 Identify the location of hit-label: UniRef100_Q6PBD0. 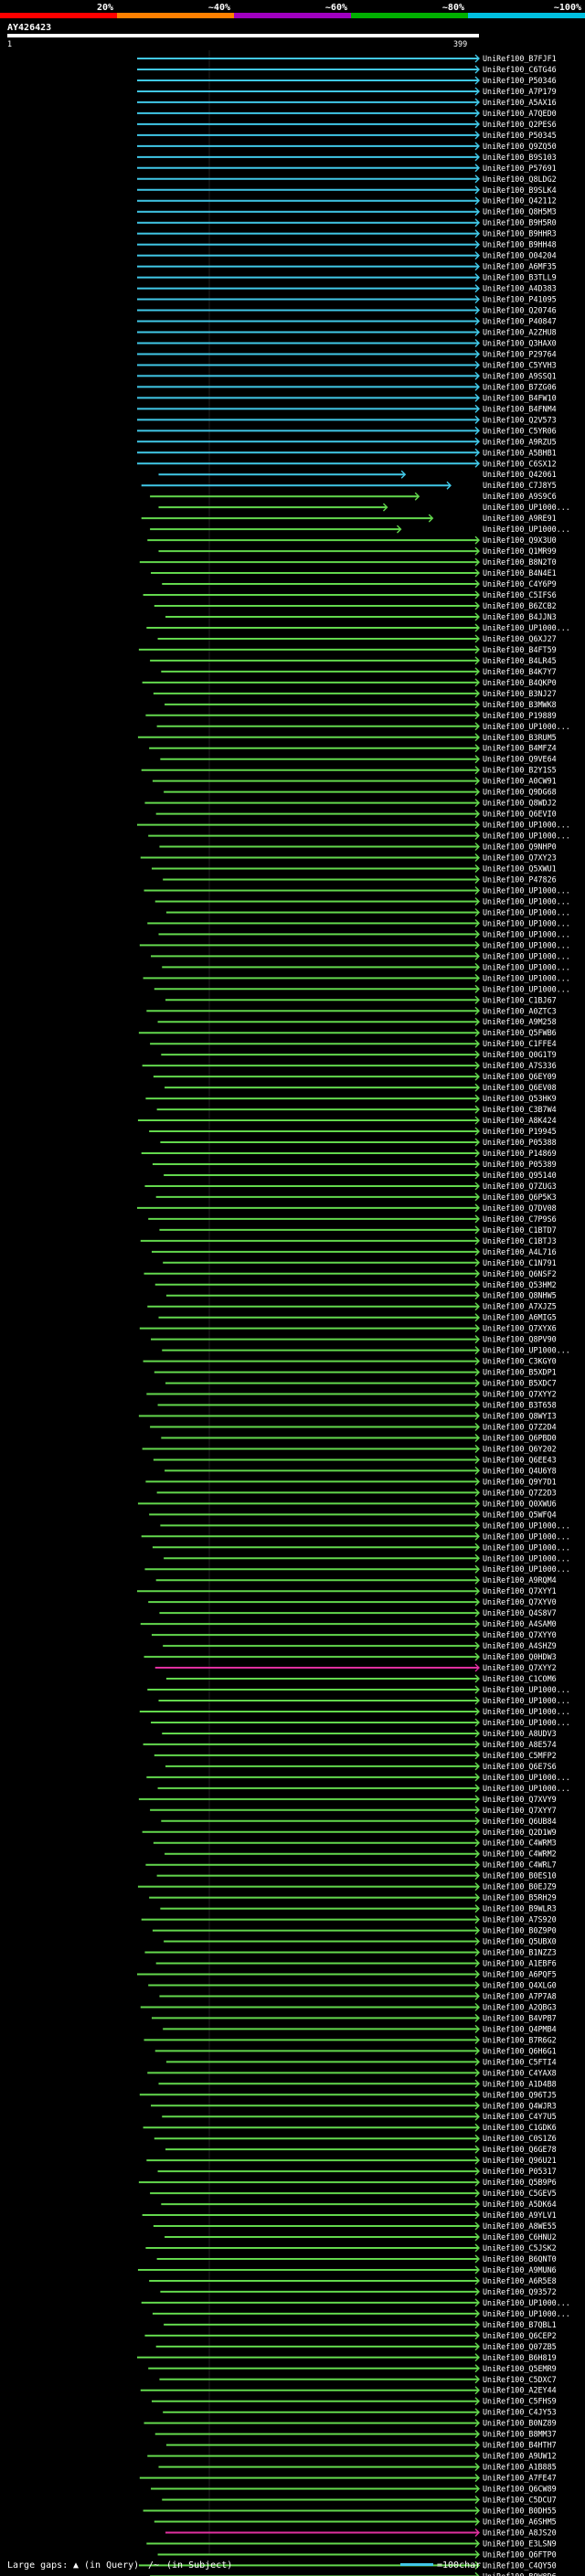
(520, 1437).